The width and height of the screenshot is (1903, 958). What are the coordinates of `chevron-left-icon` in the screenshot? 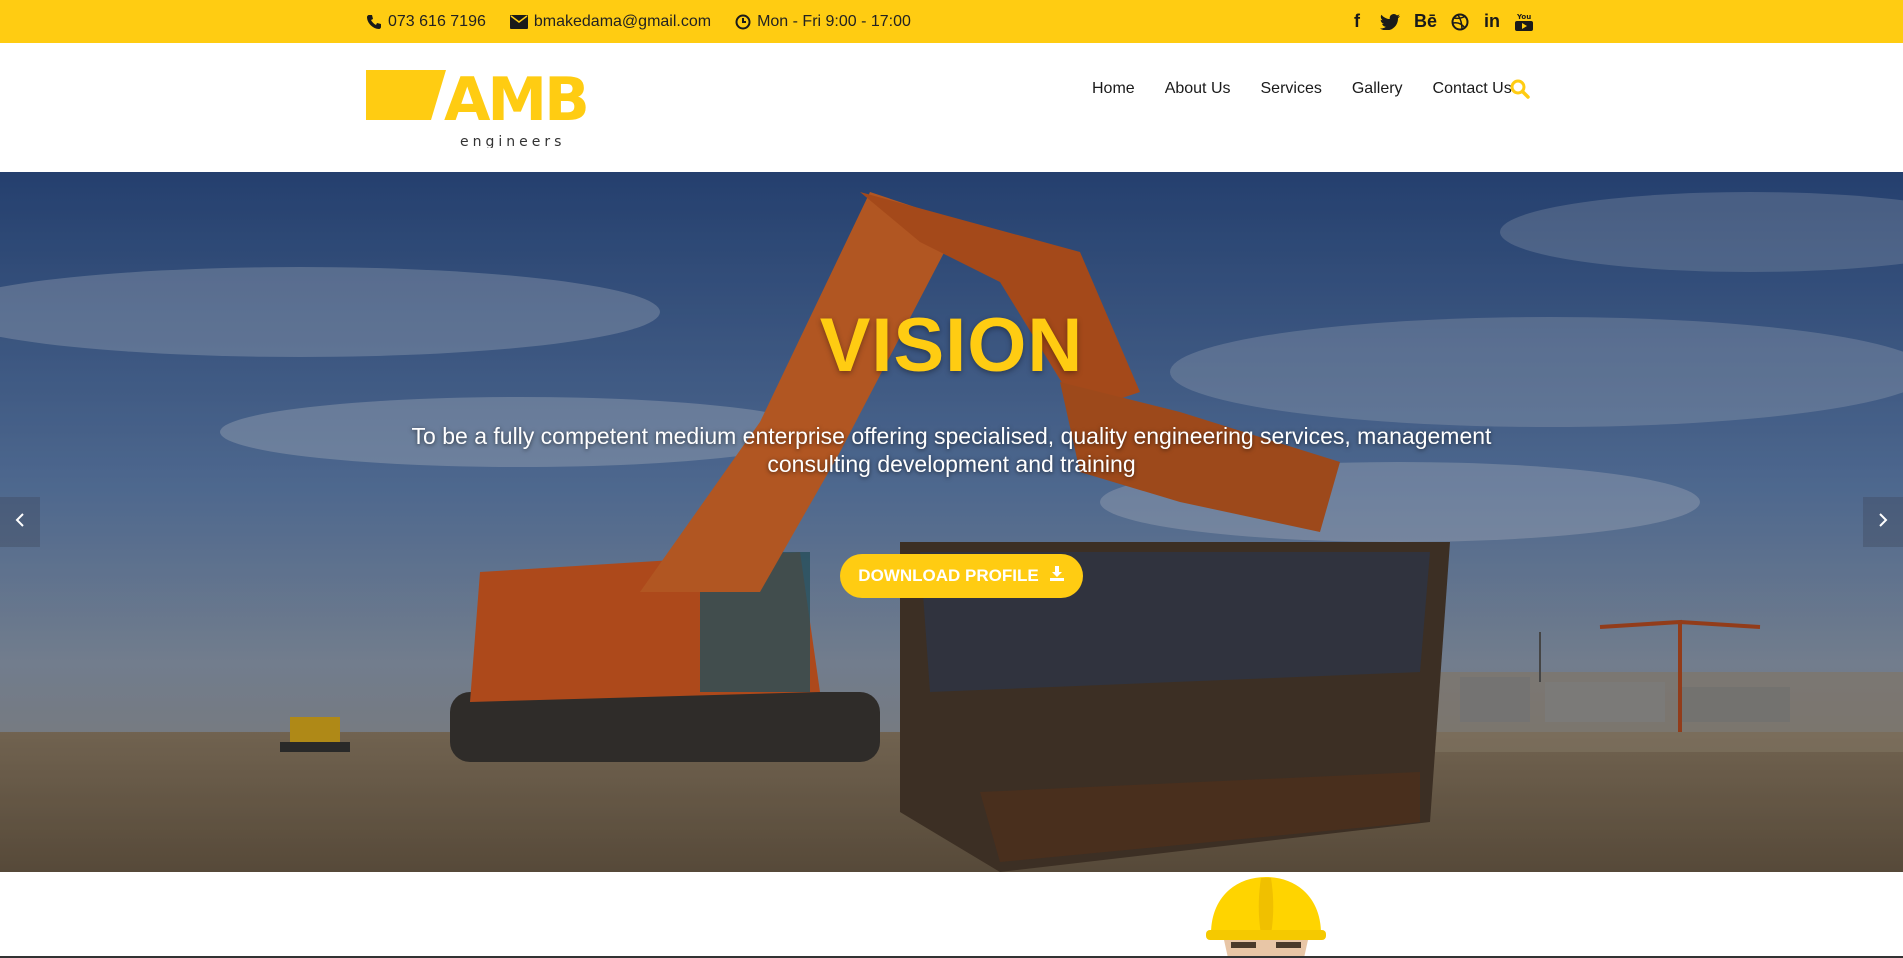 It's located at (20, 522).